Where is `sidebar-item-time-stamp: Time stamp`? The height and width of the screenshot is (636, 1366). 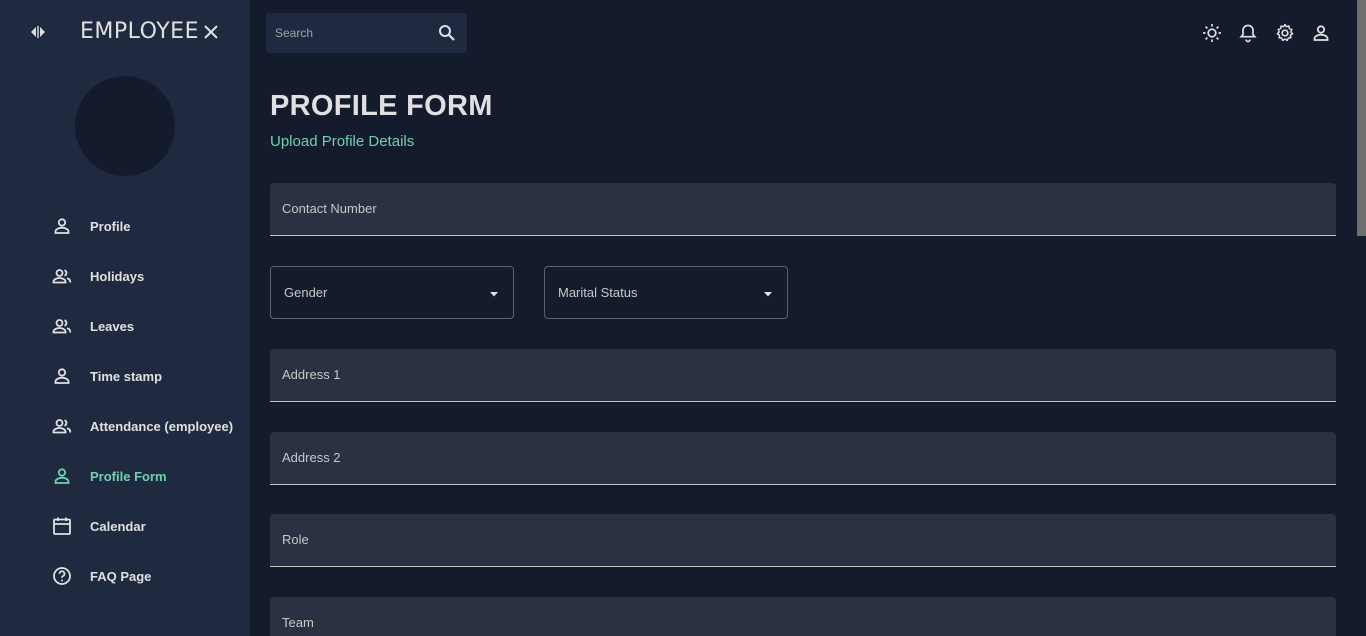 sidebar-item-time-stamp: Time stamp is located at coordinates (125, 376).